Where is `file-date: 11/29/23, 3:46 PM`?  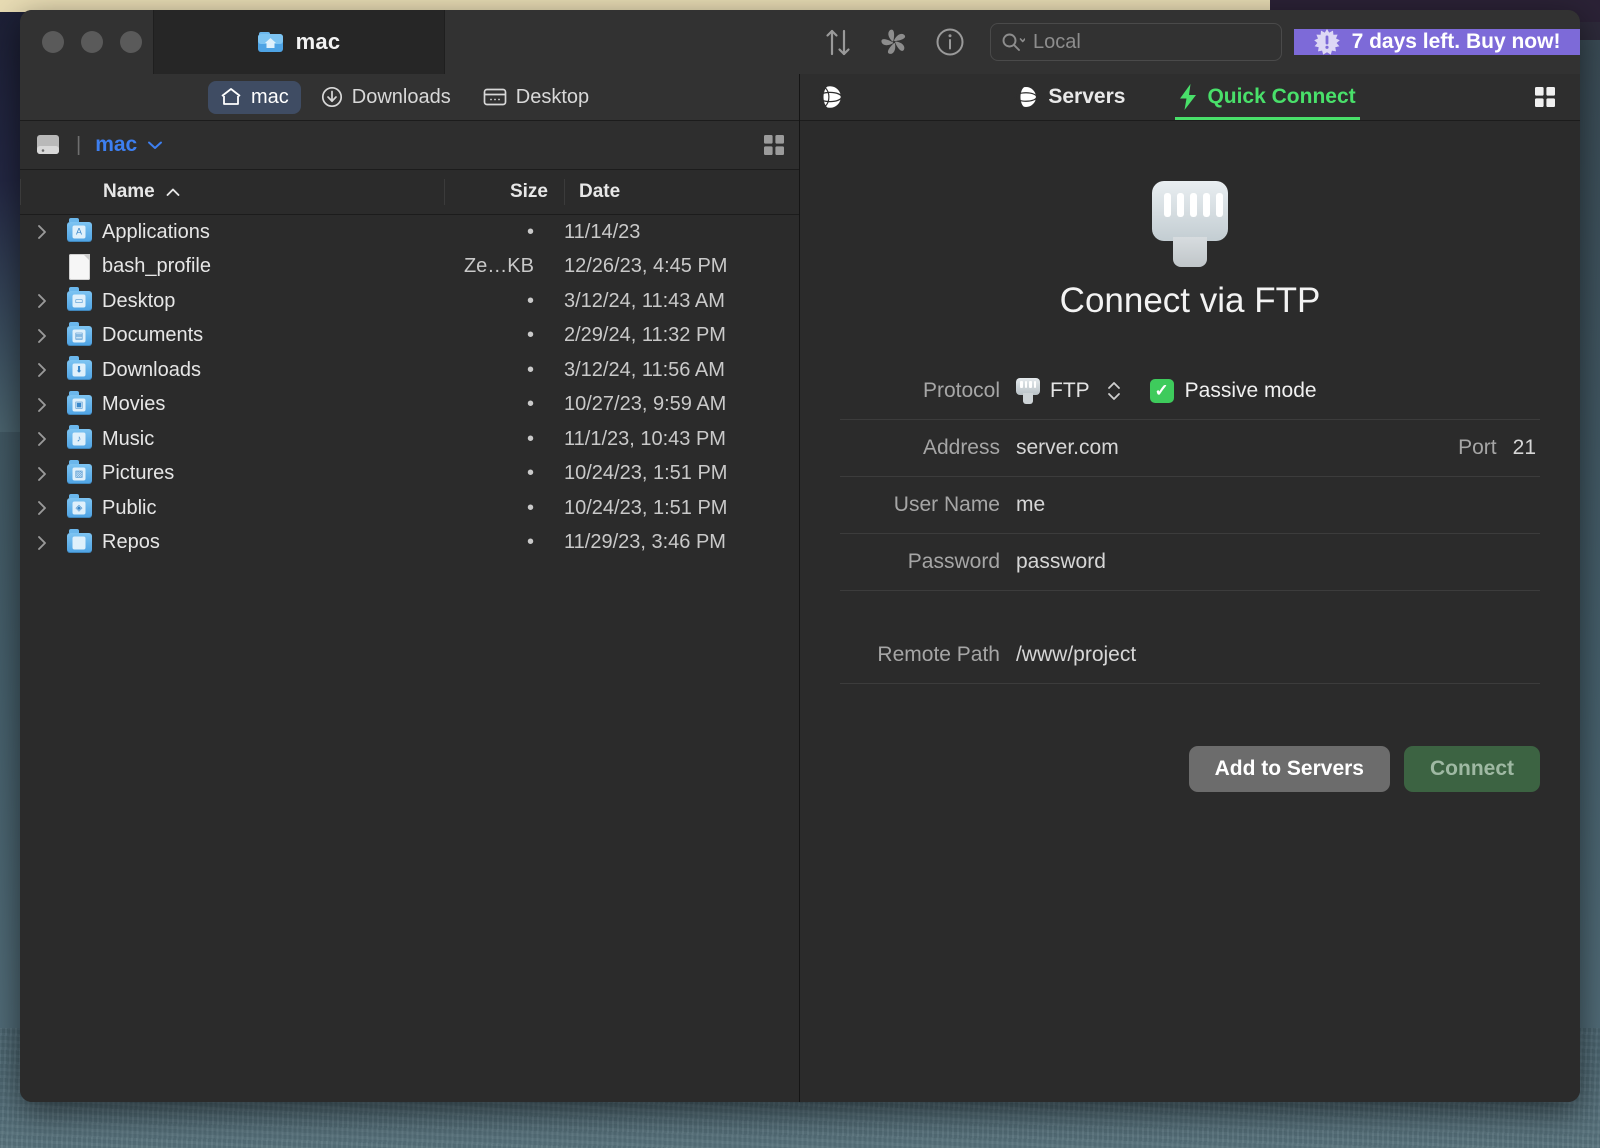
file-date: 11/29/23, 3:46 PM is located at coordinates (645, 542).